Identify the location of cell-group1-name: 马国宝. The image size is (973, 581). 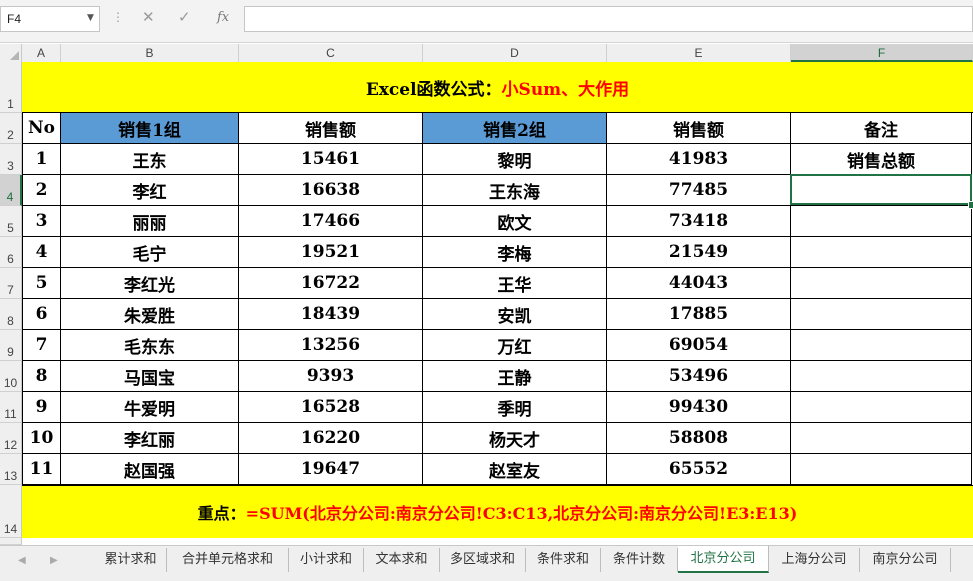
(150, 376).